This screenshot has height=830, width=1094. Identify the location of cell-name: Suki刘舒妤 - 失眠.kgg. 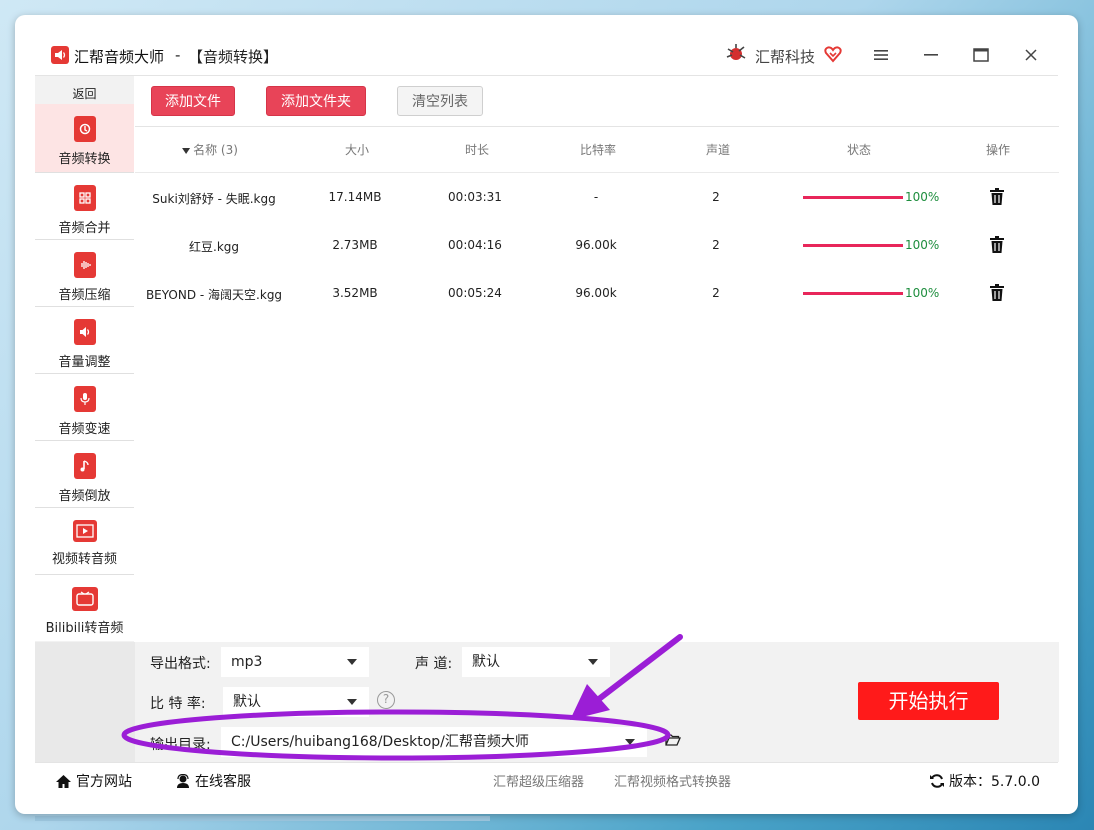
(214, 199).